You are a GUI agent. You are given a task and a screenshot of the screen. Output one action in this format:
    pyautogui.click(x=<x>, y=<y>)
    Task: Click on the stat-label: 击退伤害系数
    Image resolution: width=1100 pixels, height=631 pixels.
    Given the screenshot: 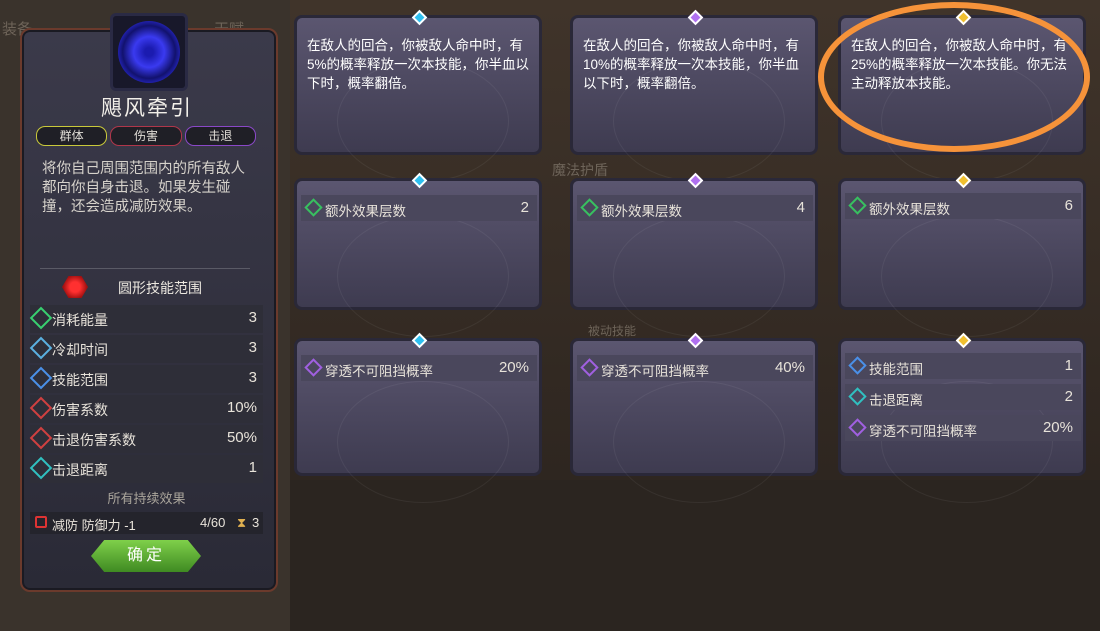 What is the action you would take?
    pyautogui.click(x=94, y=440)
    